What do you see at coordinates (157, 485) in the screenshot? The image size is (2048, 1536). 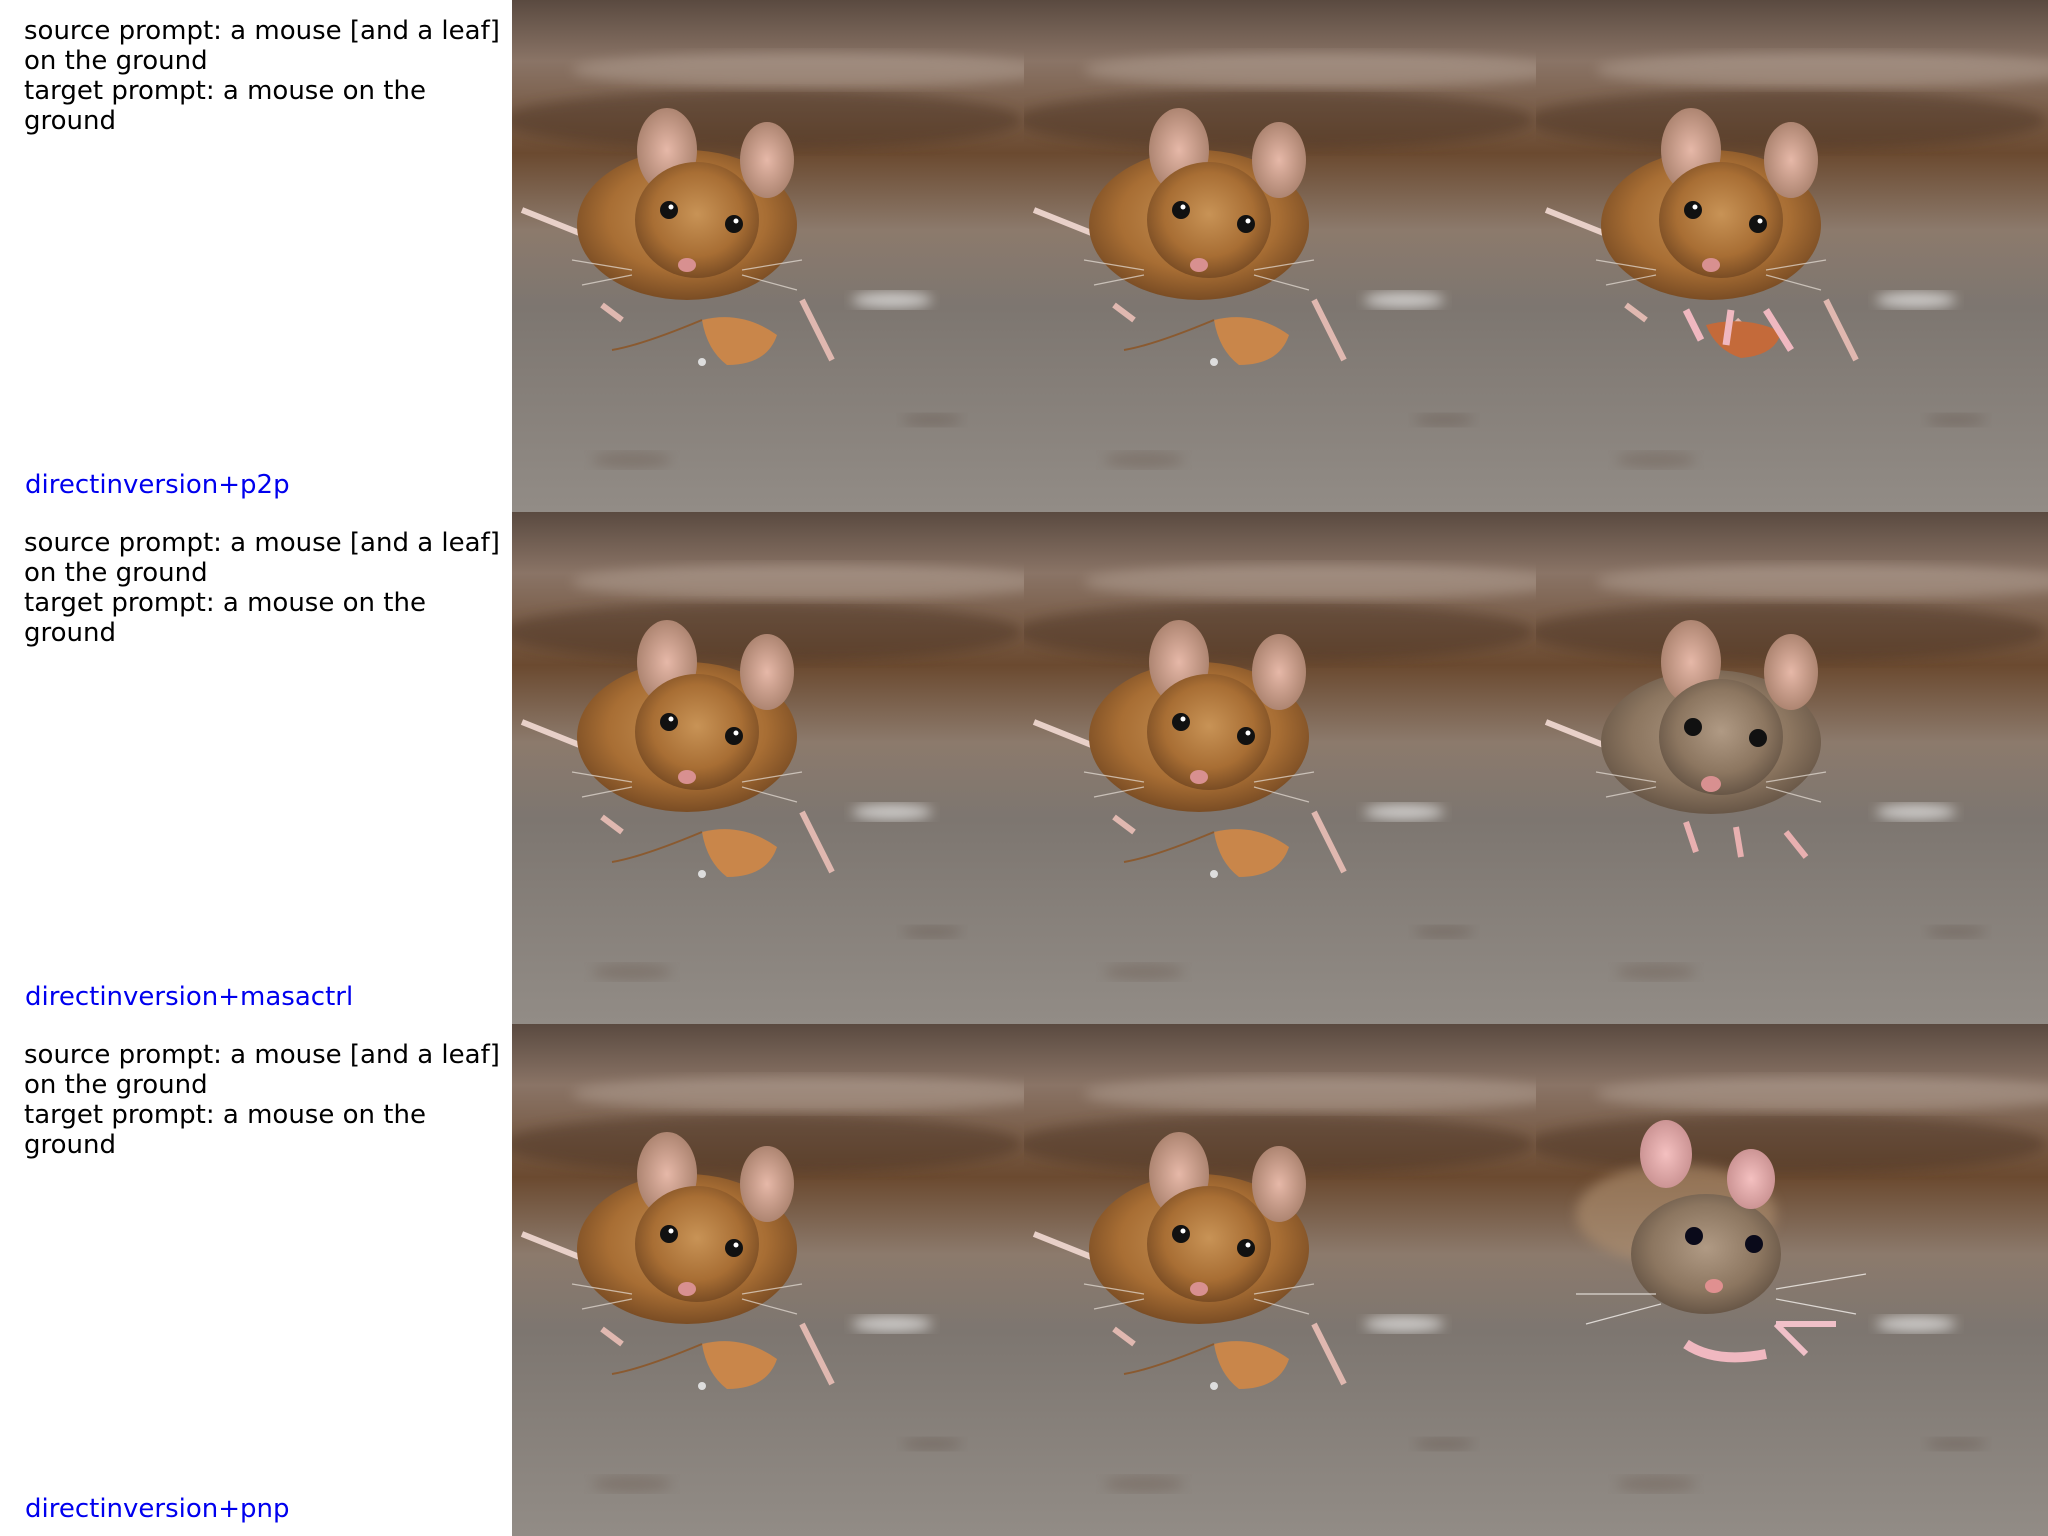 I see `method-label: directinversion+p2p` at bounding box center [157, 485].